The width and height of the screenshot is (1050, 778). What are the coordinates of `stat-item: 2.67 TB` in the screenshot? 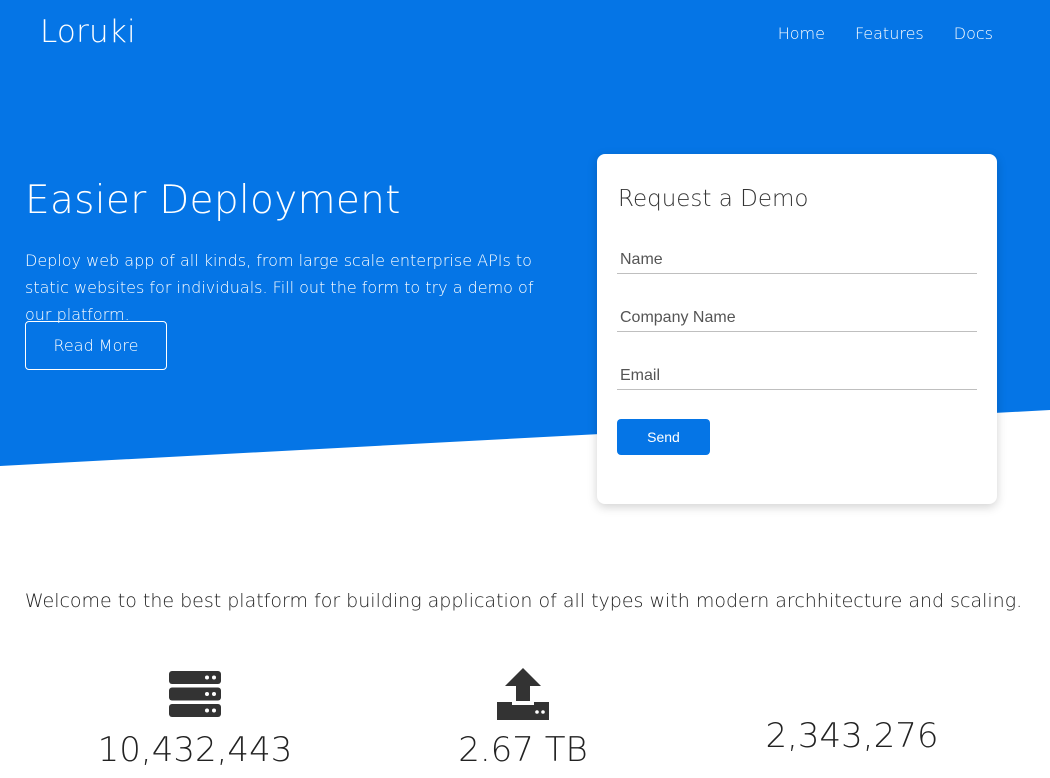 It's located at (523, 719).